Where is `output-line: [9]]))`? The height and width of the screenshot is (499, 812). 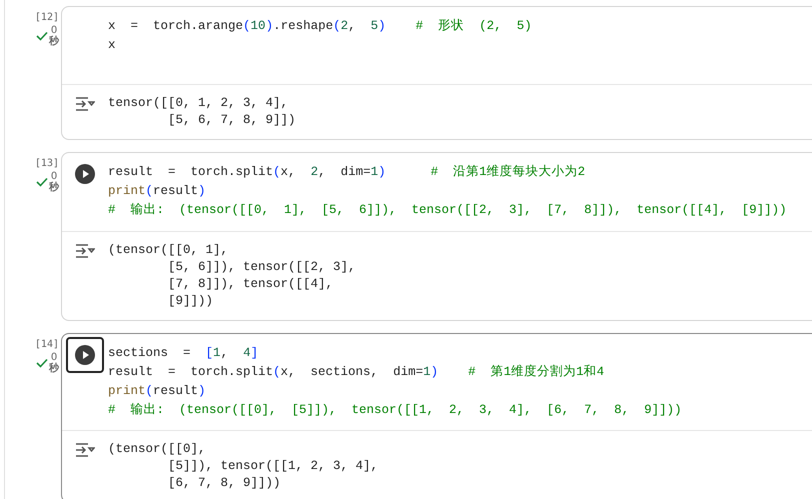 output-line: [9]])) is located at coordinates (190, 301).